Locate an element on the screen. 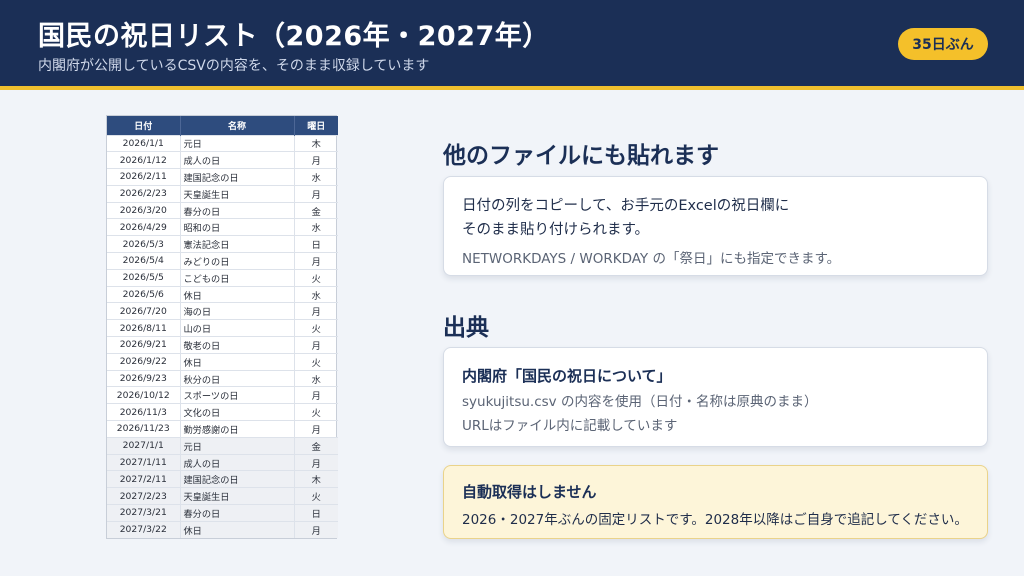  table-row: 2026/2/11 建国記念の日水 is located at coordinates (222, 177).